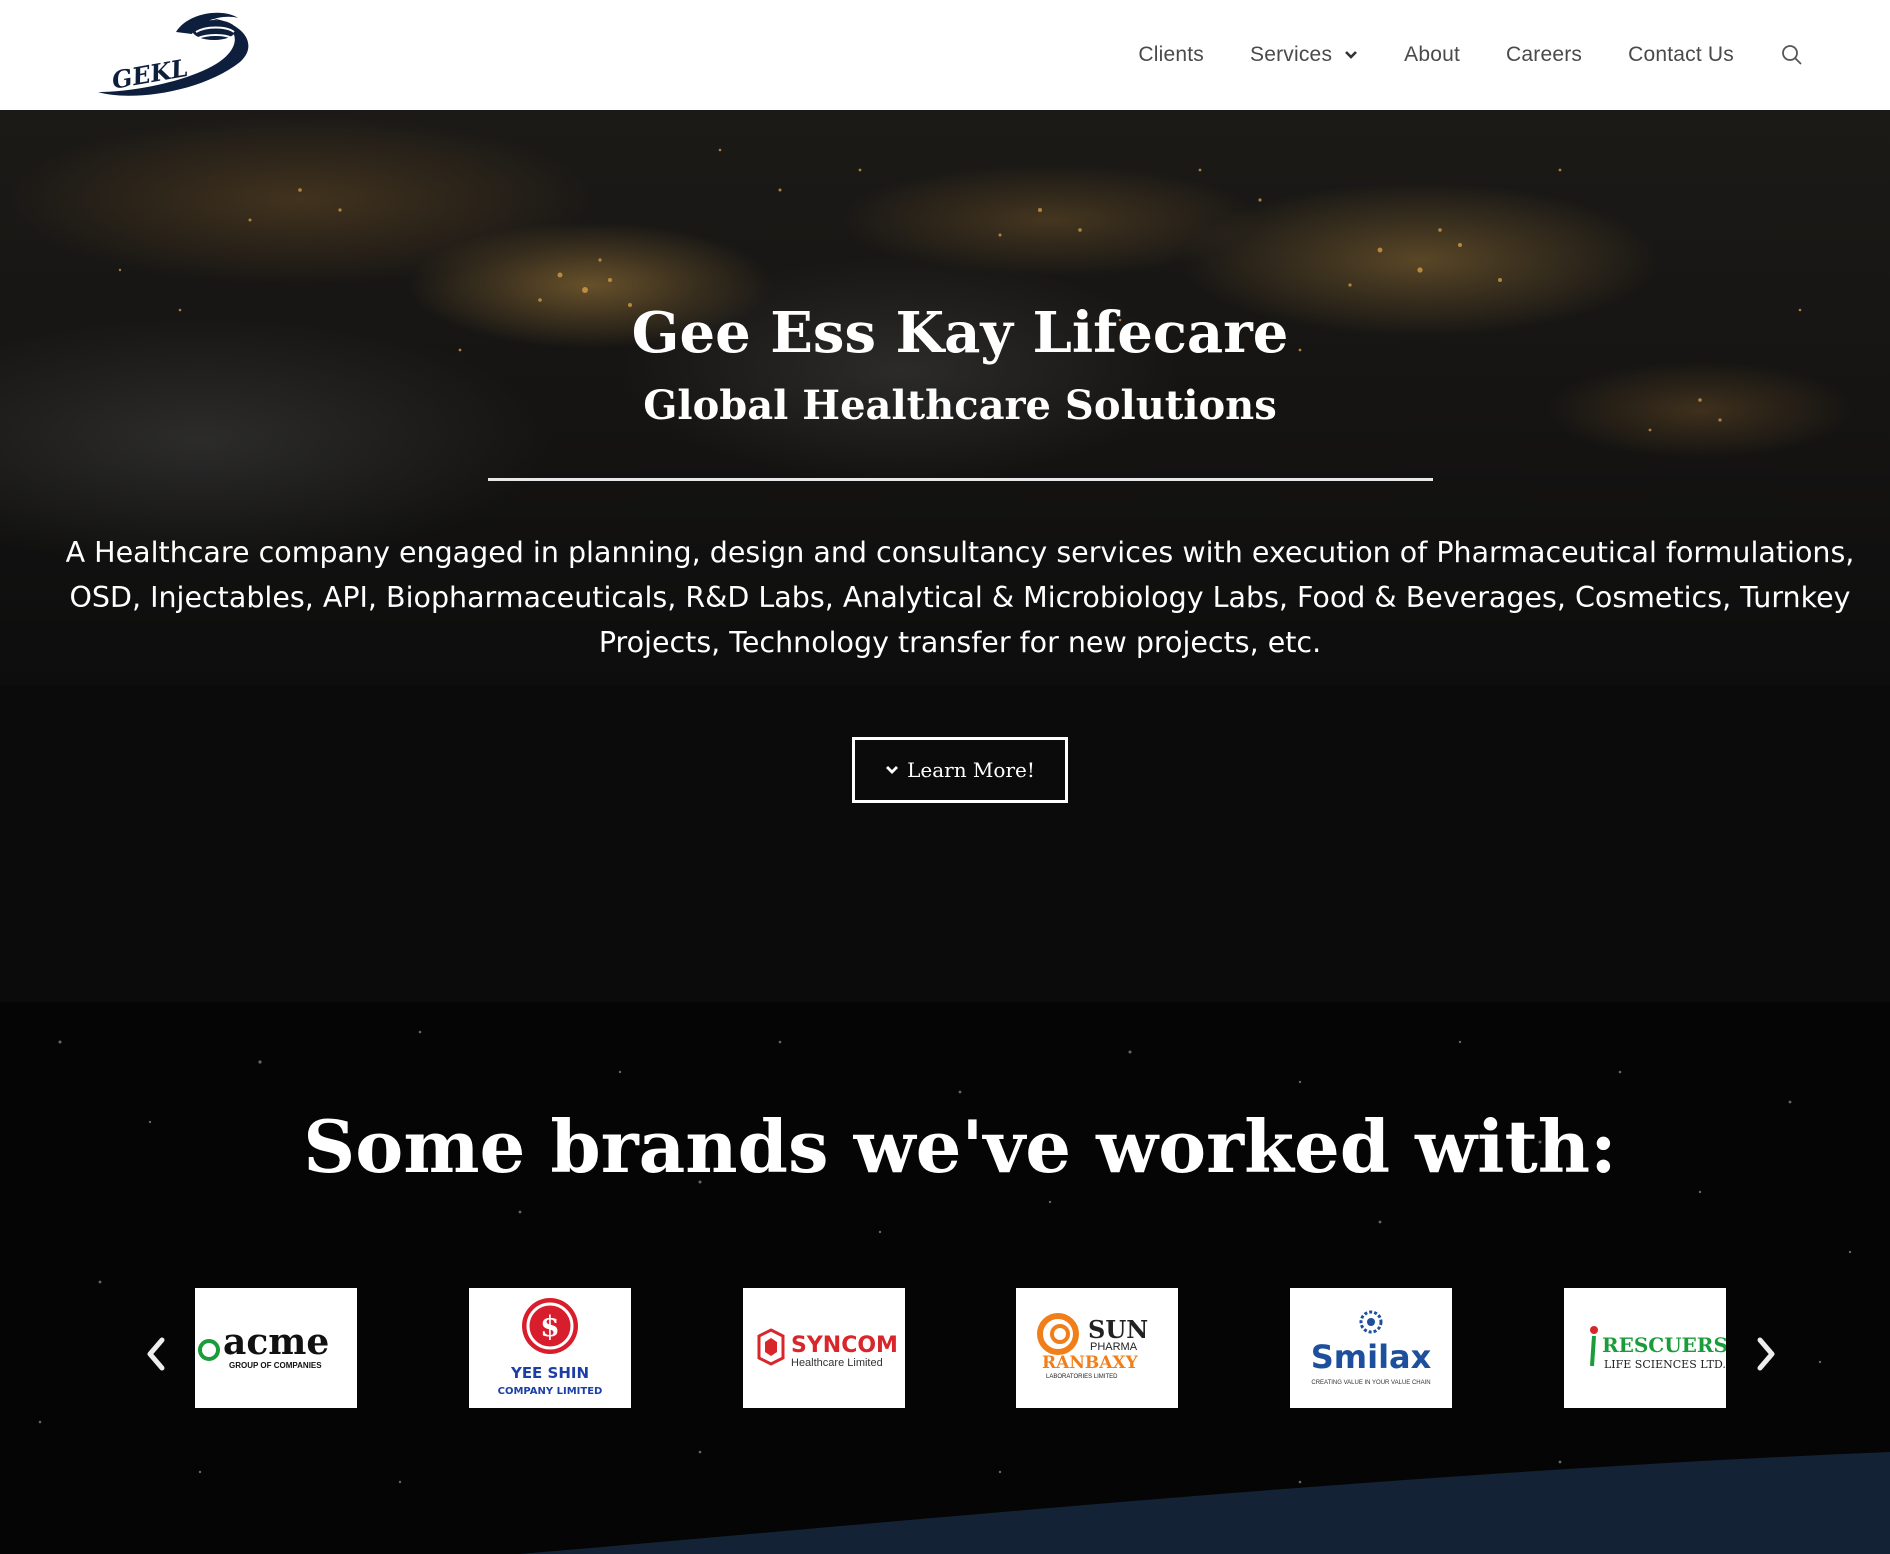 The image size is (1890, 1554). I want to click on brand-logo-rescuers: RESCUERS LIFE SCIENCES LTD., so click(1645, 1348).